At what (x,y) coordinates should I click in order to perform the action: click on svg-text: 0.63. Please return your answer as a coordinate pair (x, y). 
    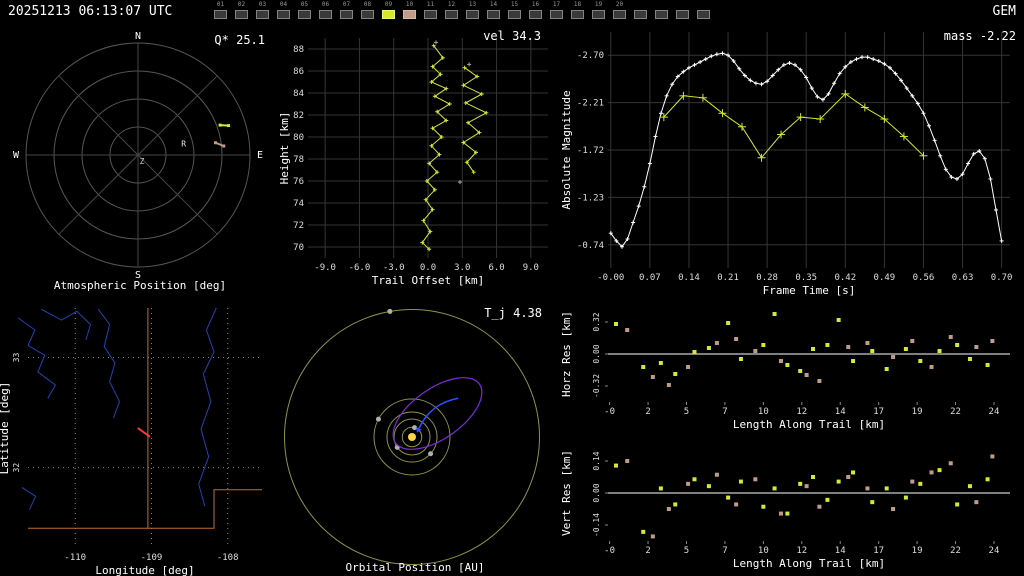
    Looking at the image, I should click on (963, 278).